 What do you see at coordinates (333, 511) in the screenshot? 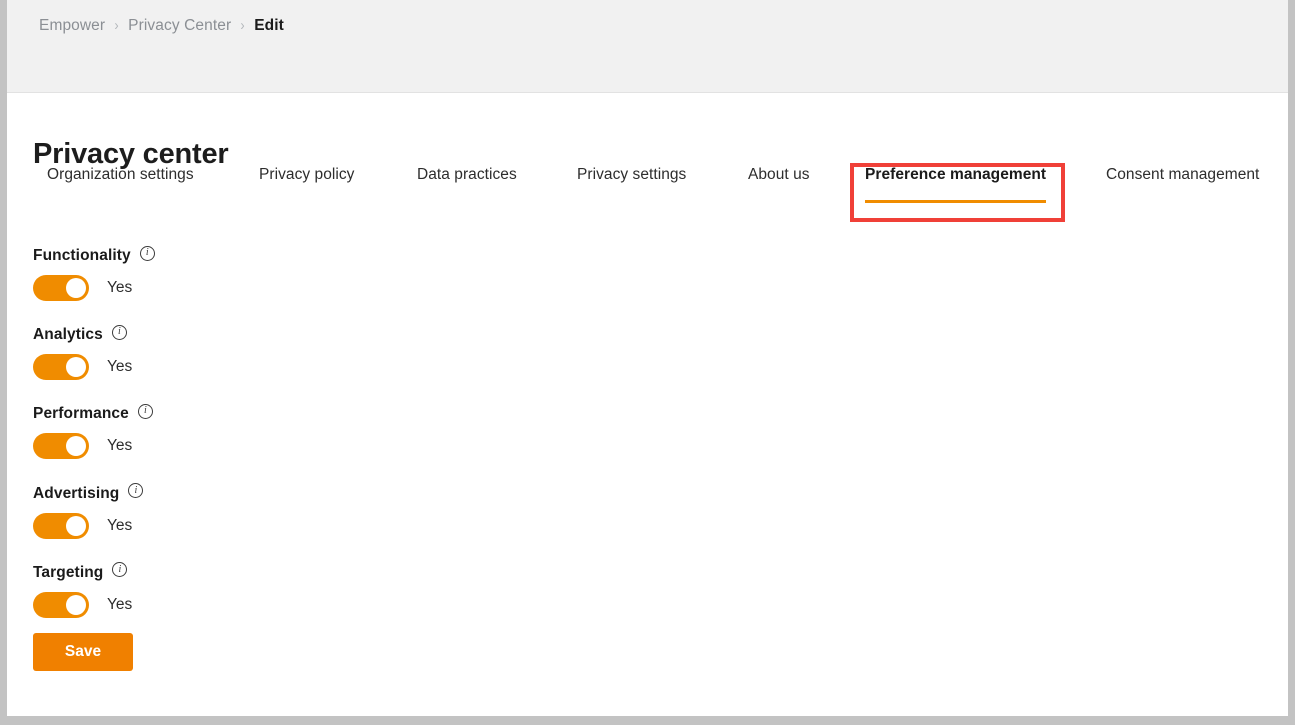
I see `preference-row: Advertising i Yes` at bounding box center [333, 511].